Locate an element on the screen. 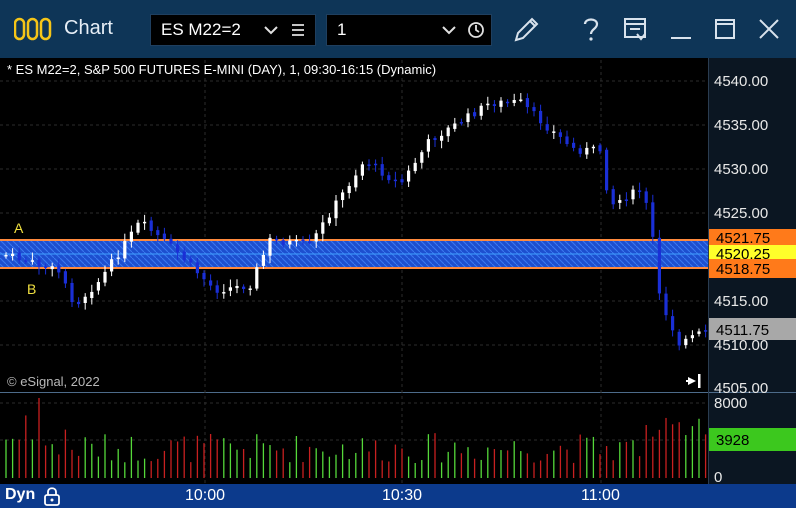 The width and height of the screenshot is (796, 508). clock-icon is located at coordinates (476, 30).